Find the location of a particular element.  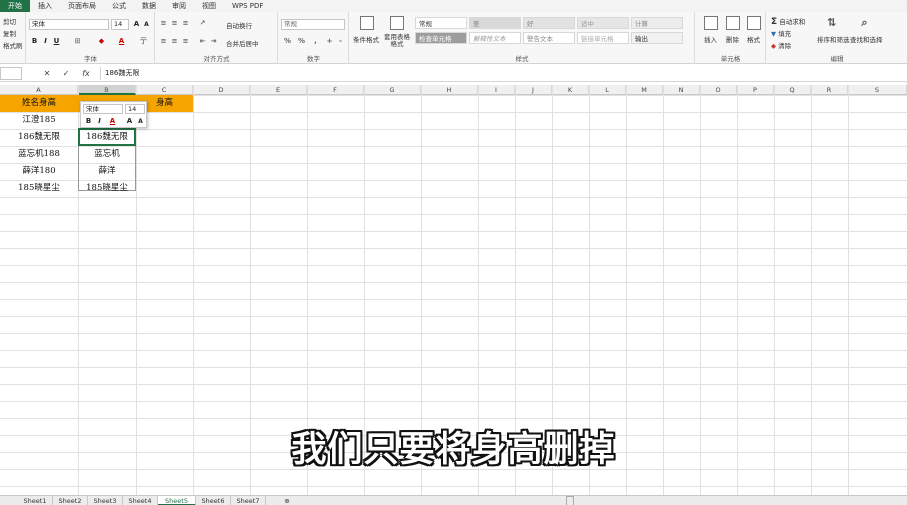

clear-button: ◆ 清除 is located at coordinates (781, 45).